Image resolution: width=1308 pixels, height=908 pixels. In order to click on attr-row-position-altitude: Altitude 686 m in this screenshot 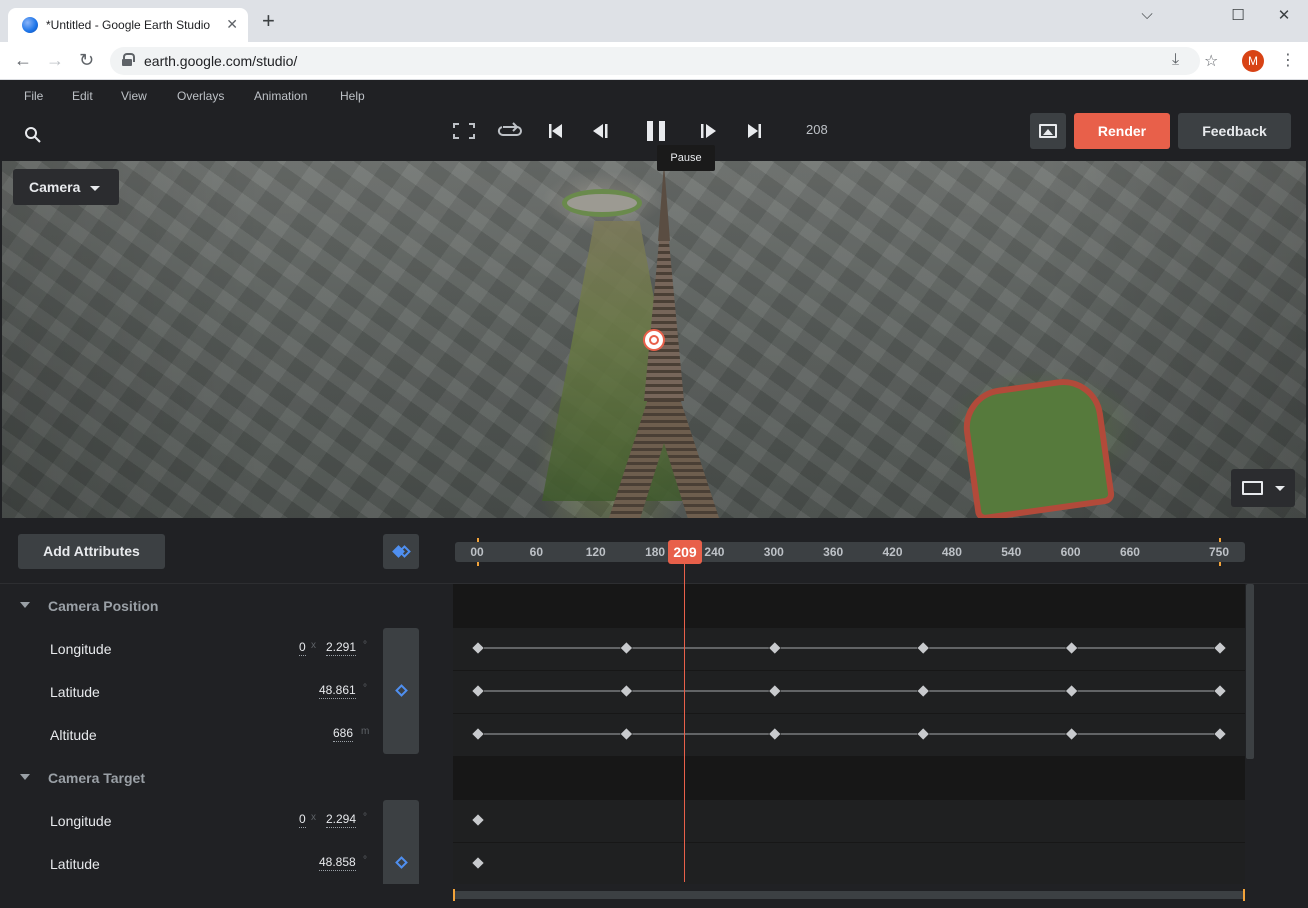, I will do `click(226, 734)`.